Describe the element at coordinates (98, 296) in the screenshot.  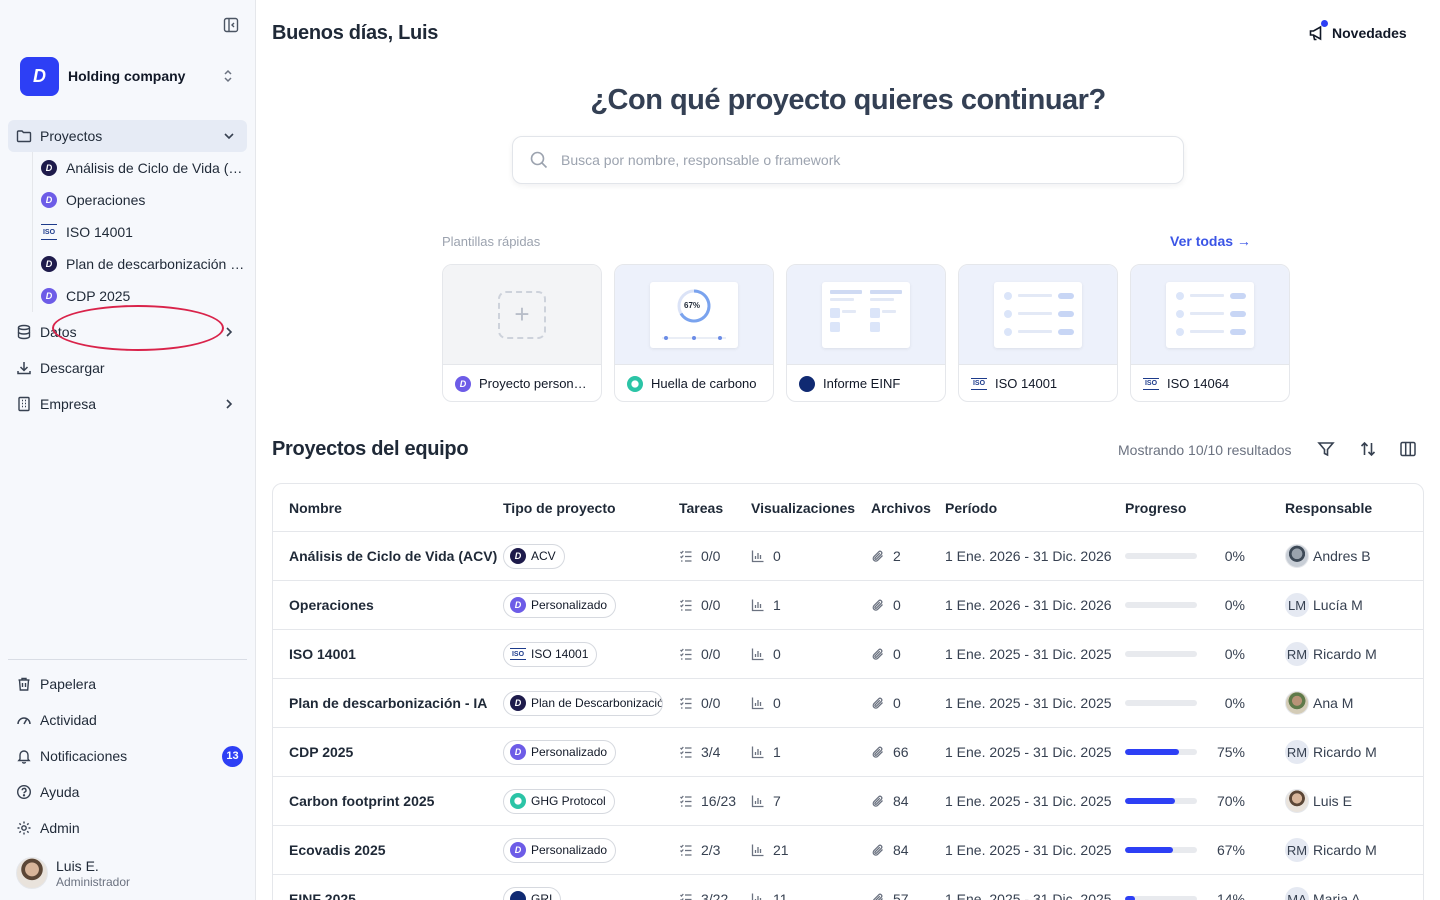
I see `sidebar-project-label: CDP 2025` at that location.